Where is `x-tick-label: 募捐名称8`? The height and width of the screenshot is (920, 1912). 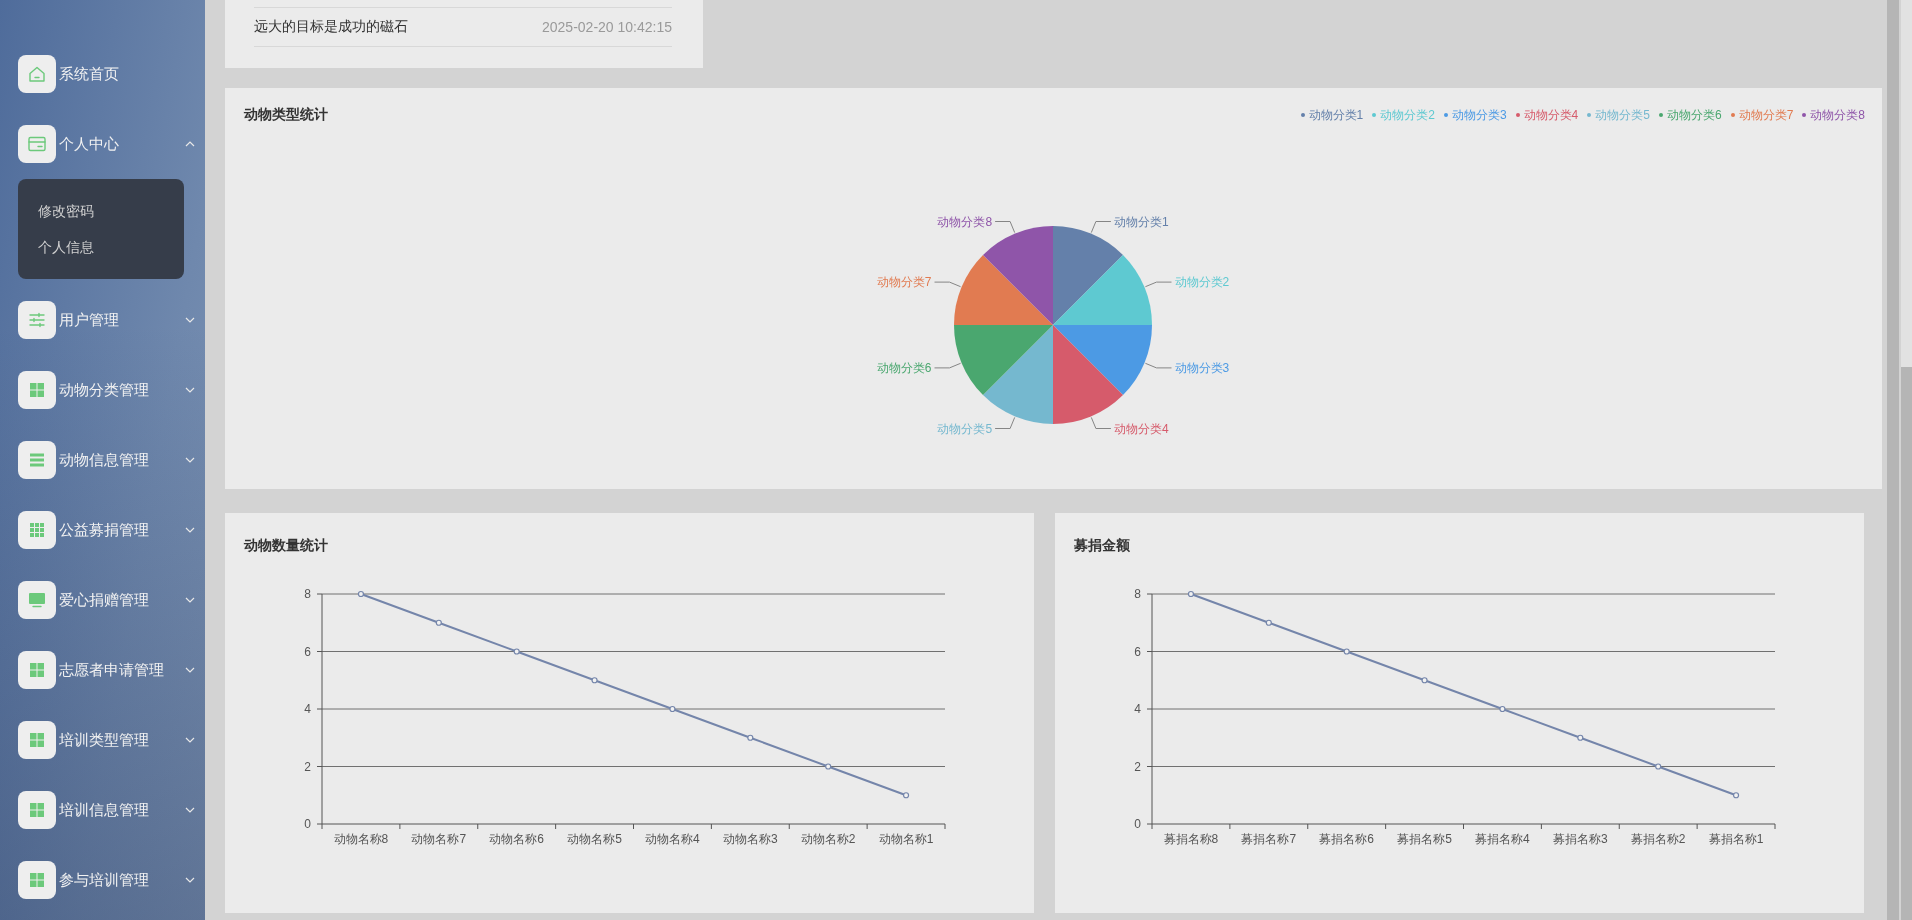 x-tick-label: 募捐名称8 is located at coordinates (1191, 839).